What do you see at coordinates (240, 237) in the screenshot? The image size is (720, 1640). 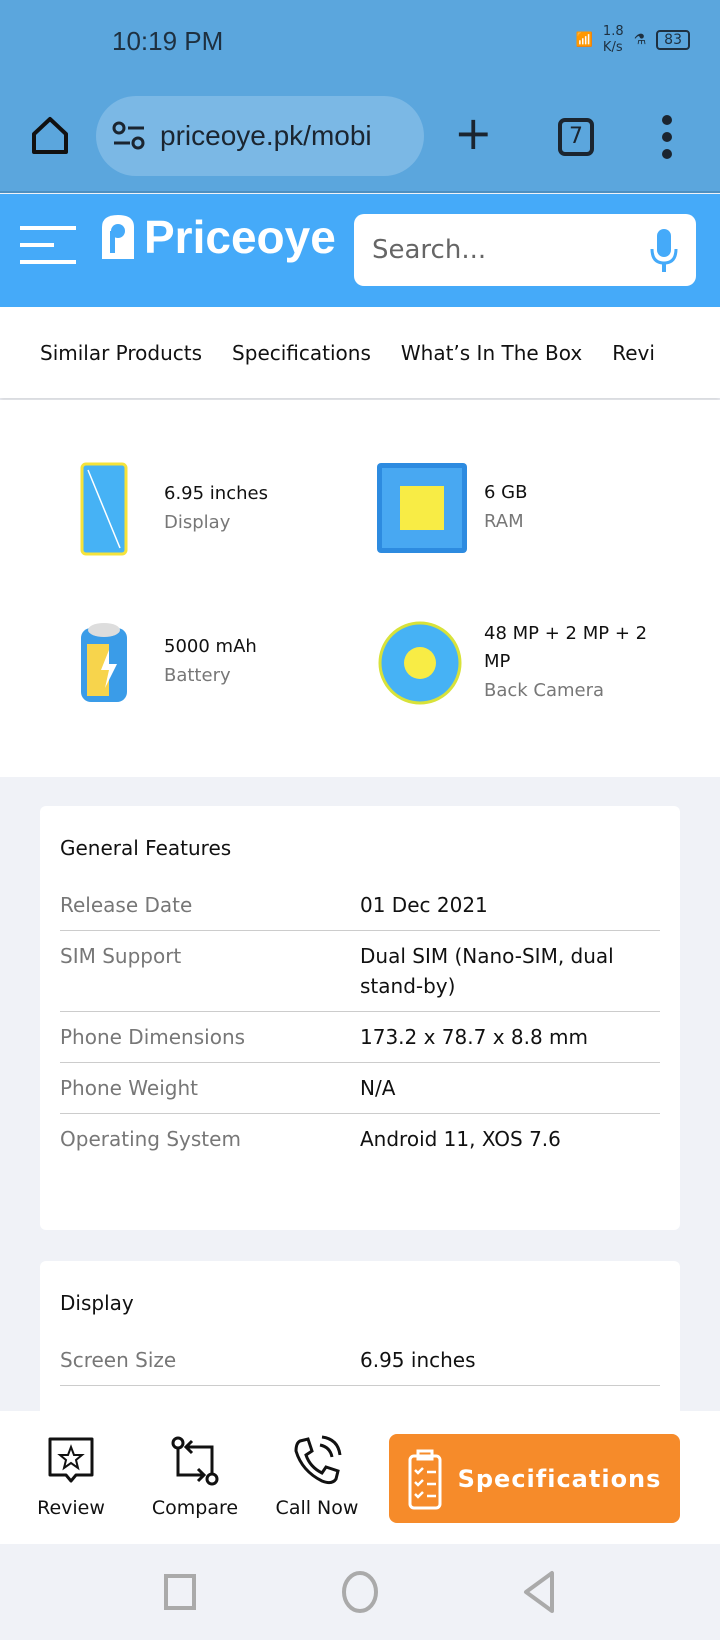 I see `logo-text: Priceoye` at bounding box center [240, 237].